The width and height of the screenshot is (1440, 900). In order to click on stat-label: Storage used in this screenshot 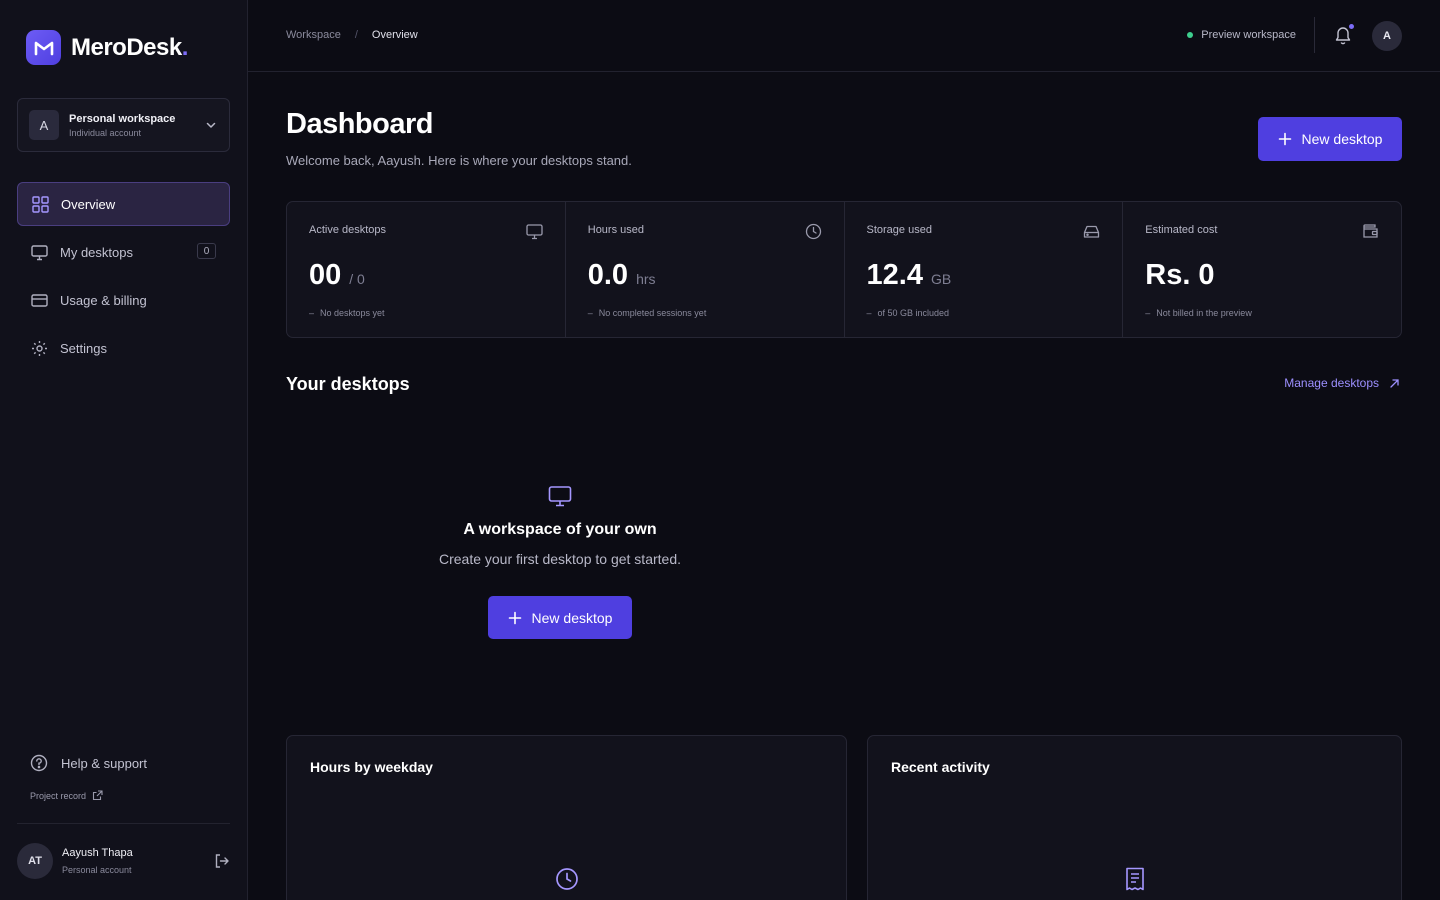, I will do `click(899, 230)`.